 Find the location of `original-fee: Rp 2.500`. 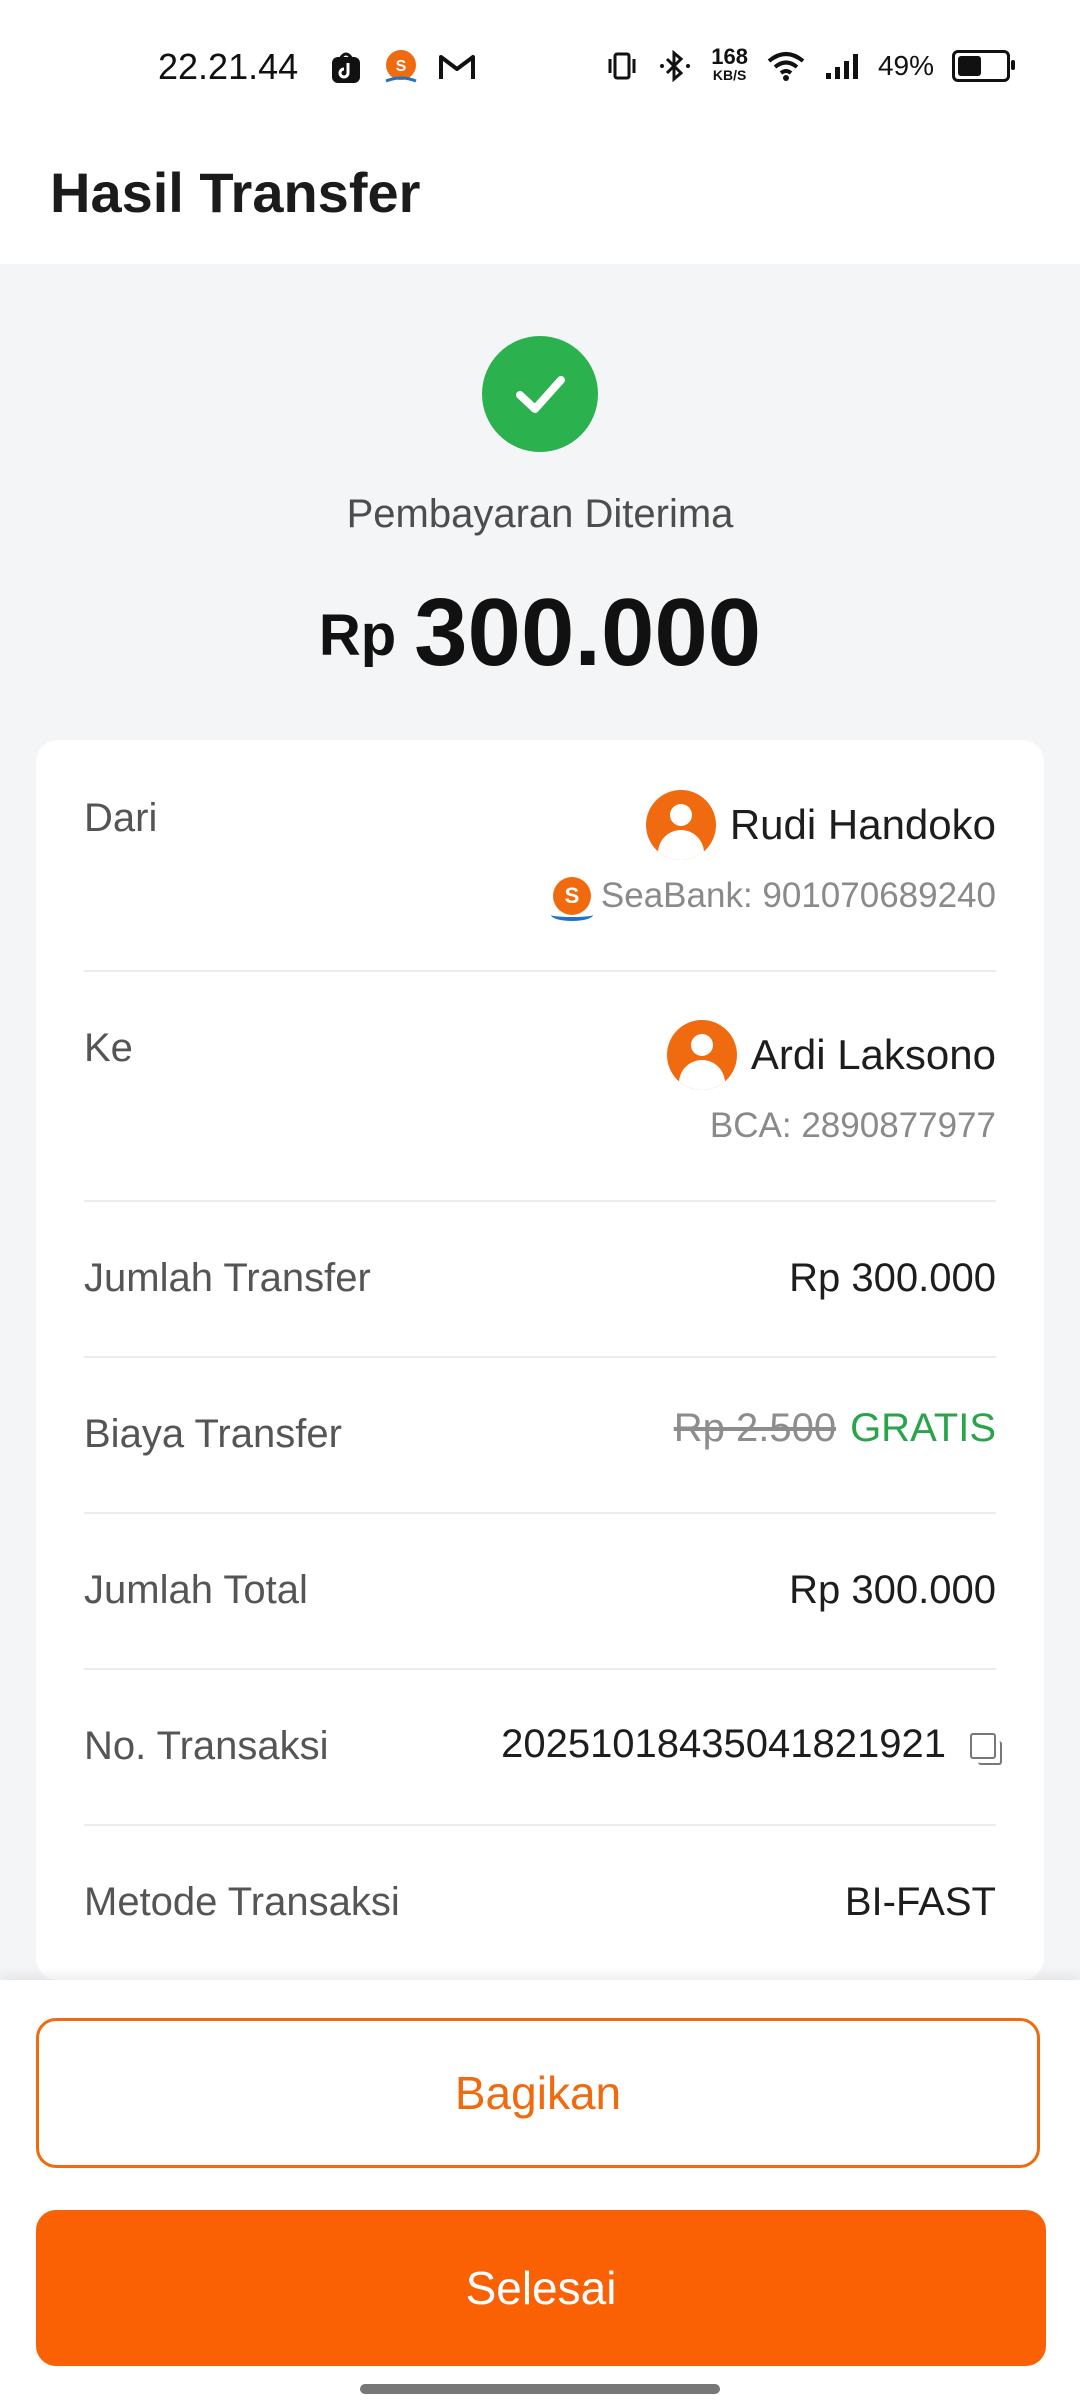

original-fee: Rp 2.500 is located at coordinates (755, 1428).